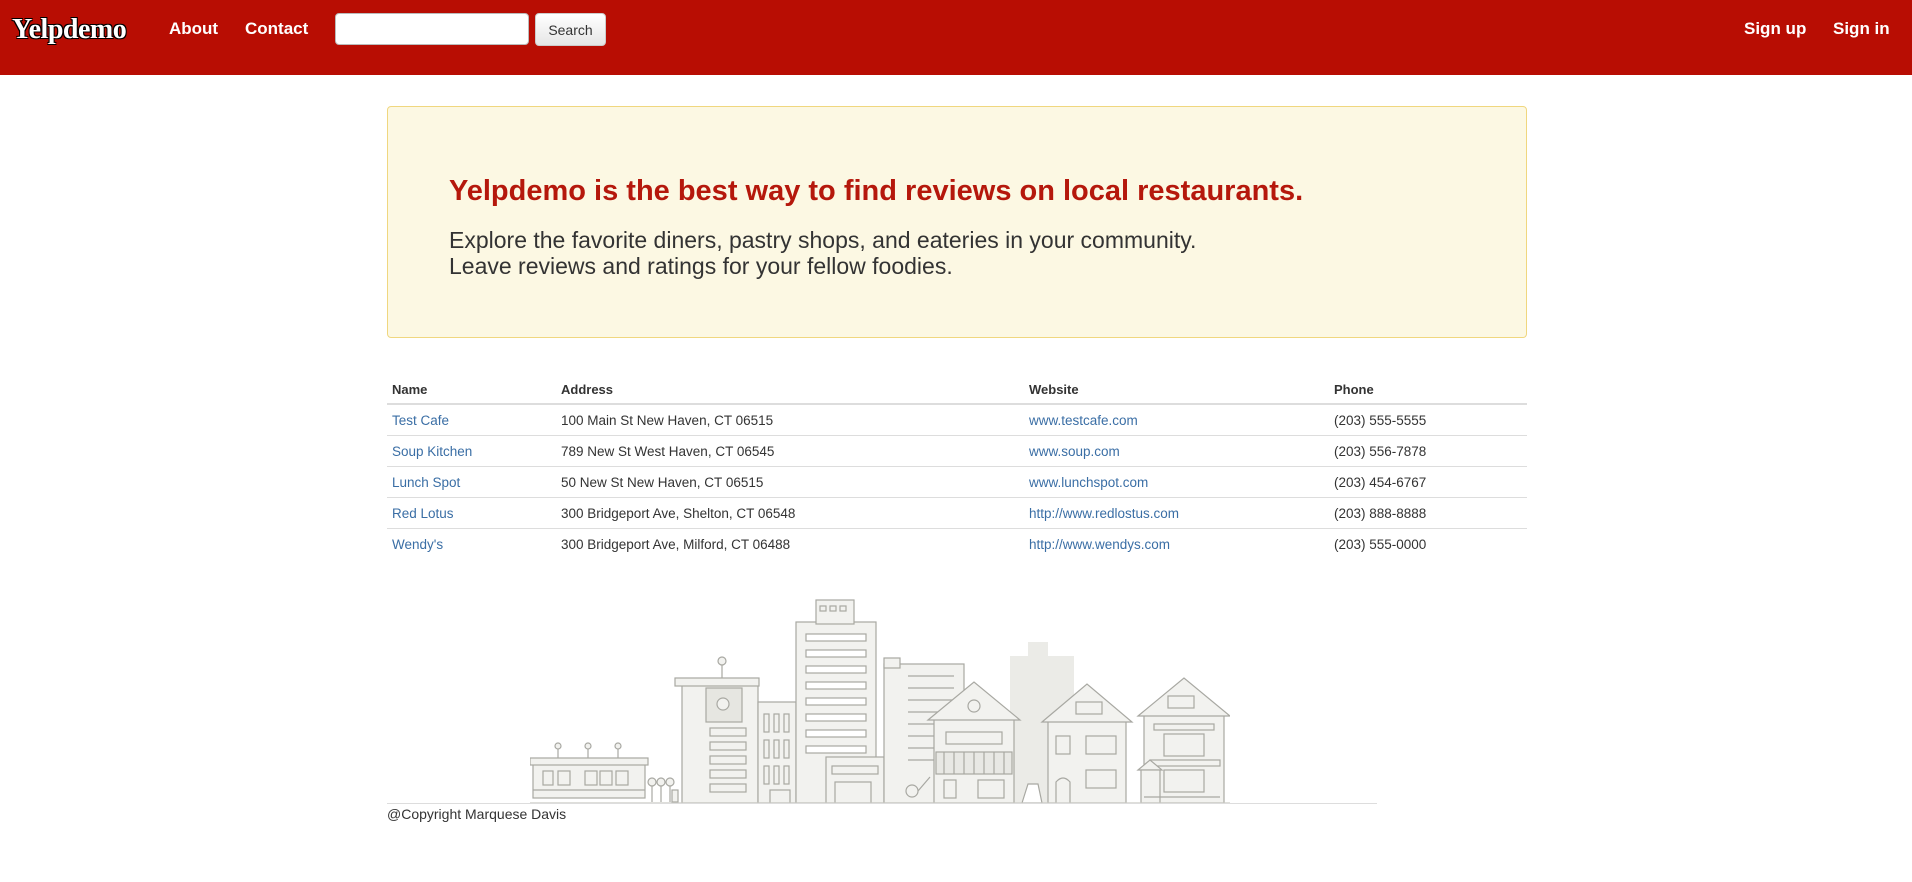 The image size is (1912, 882). I want to click on nav-link-sign-up: Sign up, so click(1775, 29).